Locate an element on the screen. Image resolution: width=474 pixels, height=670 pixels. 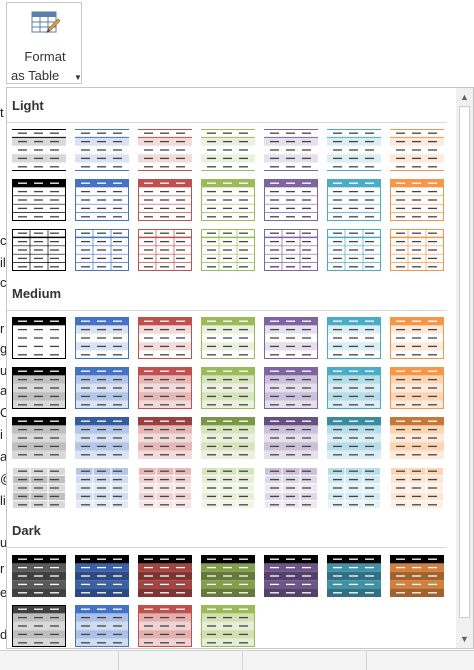
section-title-dark: Dark is located at coordinates (26, 530).